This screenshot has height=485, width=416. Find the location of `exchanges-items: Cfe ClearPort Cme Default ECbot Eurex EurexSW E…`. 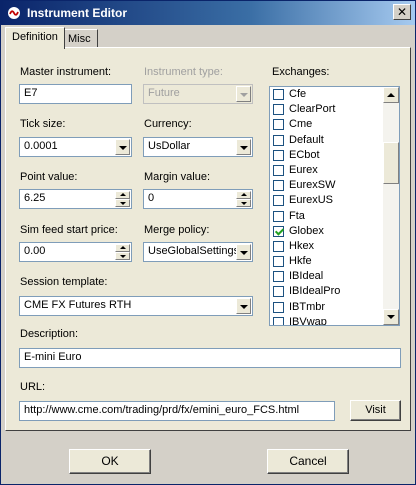

exchanges-items: Cfe ClearPort Cme Default ECbot Eurex EurexSW E… is located at coordinates (327, 206).